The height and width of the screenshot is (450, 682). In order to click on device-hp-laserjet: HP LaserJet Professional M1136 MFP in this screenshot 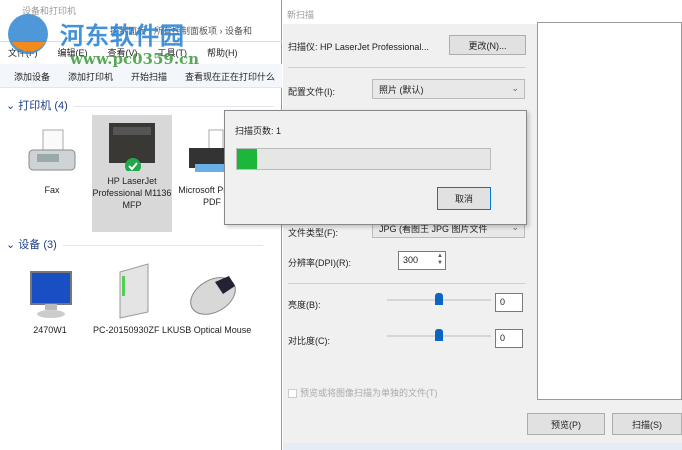, I will do `click(132, 173)`.